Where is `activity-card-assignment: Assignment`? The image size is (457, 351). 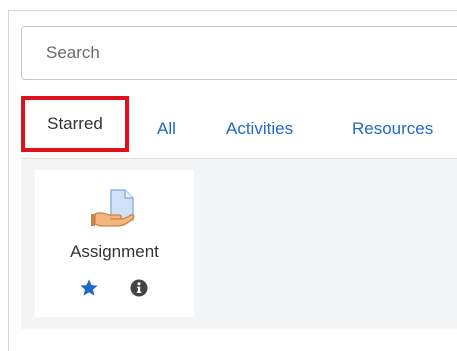
activity-card-assignment: Assignment is located at coordinates (114, 243).